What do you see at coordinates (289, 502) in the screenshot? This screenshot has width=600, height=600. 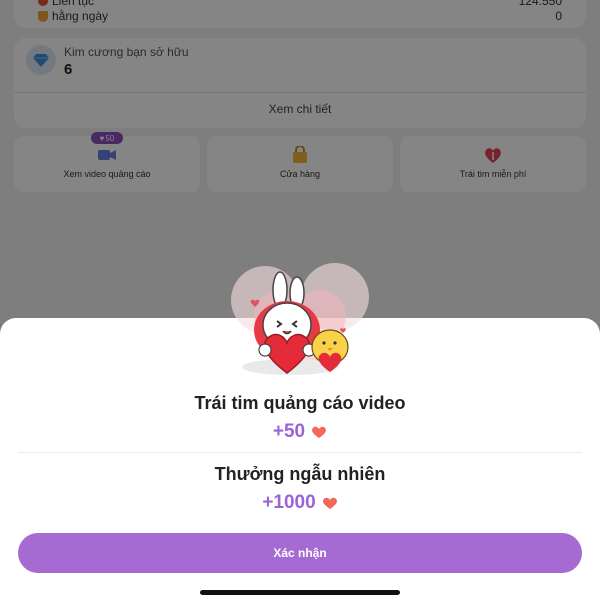 I see `reward-value: +1000` at bounding box center [289, 502].